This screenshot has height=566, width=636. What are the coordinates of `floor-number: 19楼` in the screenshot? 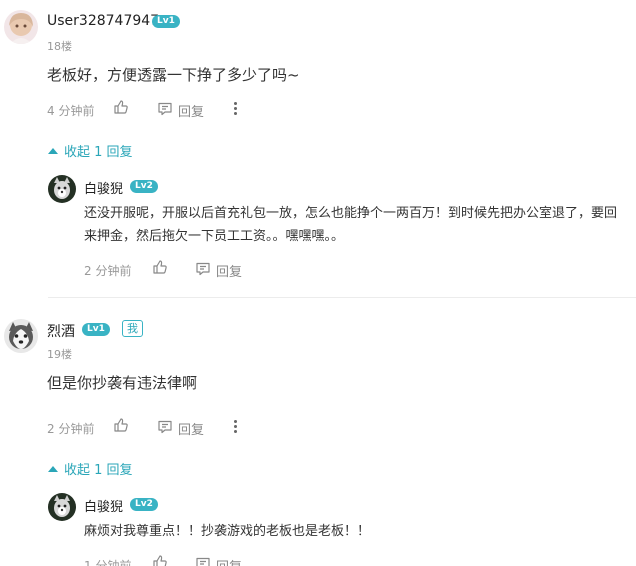 It's located at (59, 354).